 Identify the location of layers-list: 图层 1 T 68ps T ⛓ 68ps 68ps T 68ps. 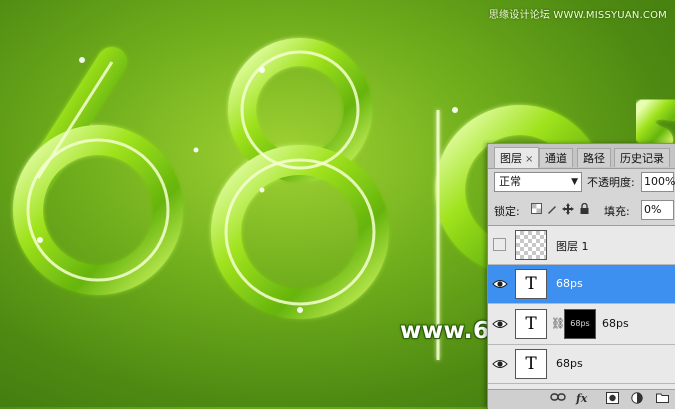
(581, 307).